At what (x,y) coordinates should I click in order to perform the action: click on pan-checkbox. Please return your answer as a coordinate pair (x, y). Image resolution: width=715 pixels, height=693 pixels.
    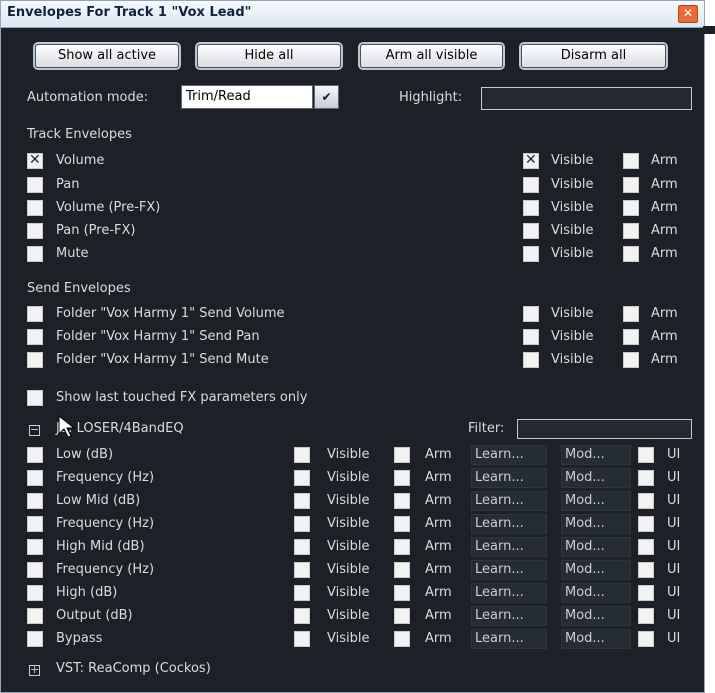
    Looking at the image, I should click on (35, 185).